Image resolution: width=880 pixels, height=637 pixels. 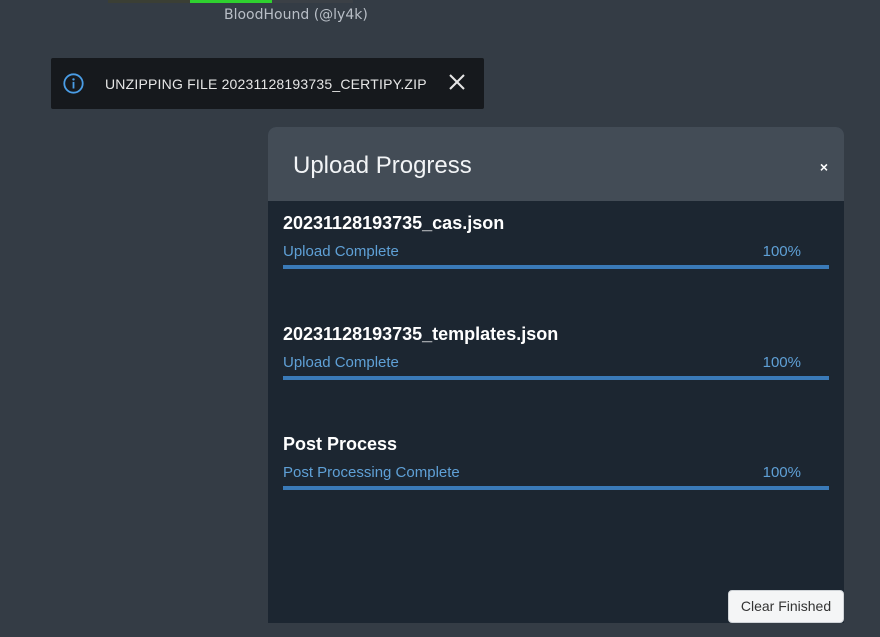 What do you see at coordinates (457, 82) in the screenshot?
I see `close-icon` at bounding box center [457, 82].